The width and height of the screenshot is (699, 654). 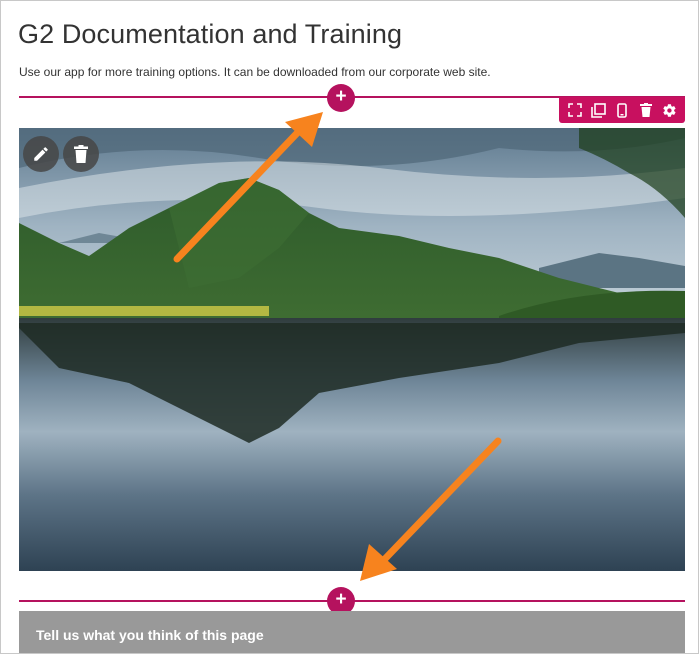 I want to click on duplicate-icon, so click(x=598, y=110).